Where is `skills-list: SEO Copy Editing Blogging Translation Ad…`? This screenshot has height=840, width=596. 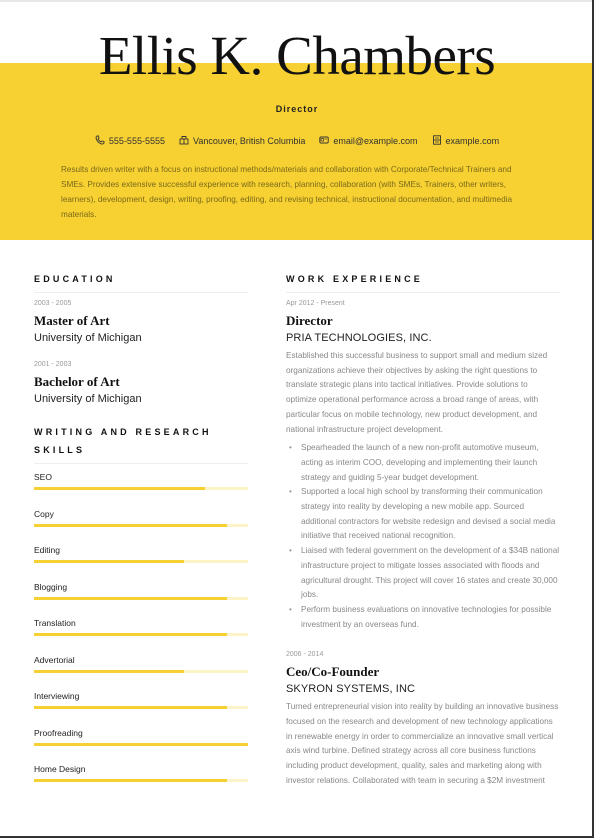 skills-list: SEO Copy Editing Blogging Translation Ad… is located at coordinates (141, 634).